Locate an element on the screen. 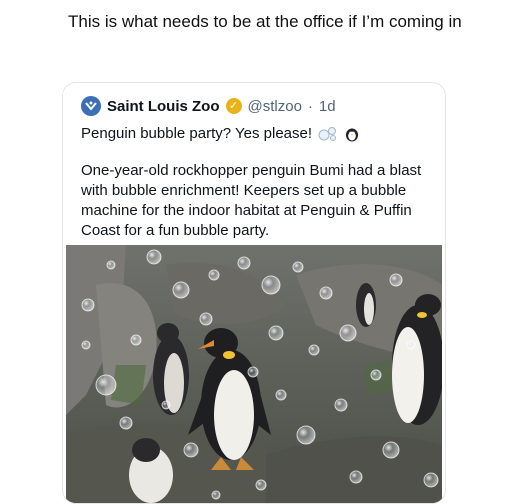  tweet-headline-text: Penguin bubble party? Yes please! is located at coordinates (197, 133).